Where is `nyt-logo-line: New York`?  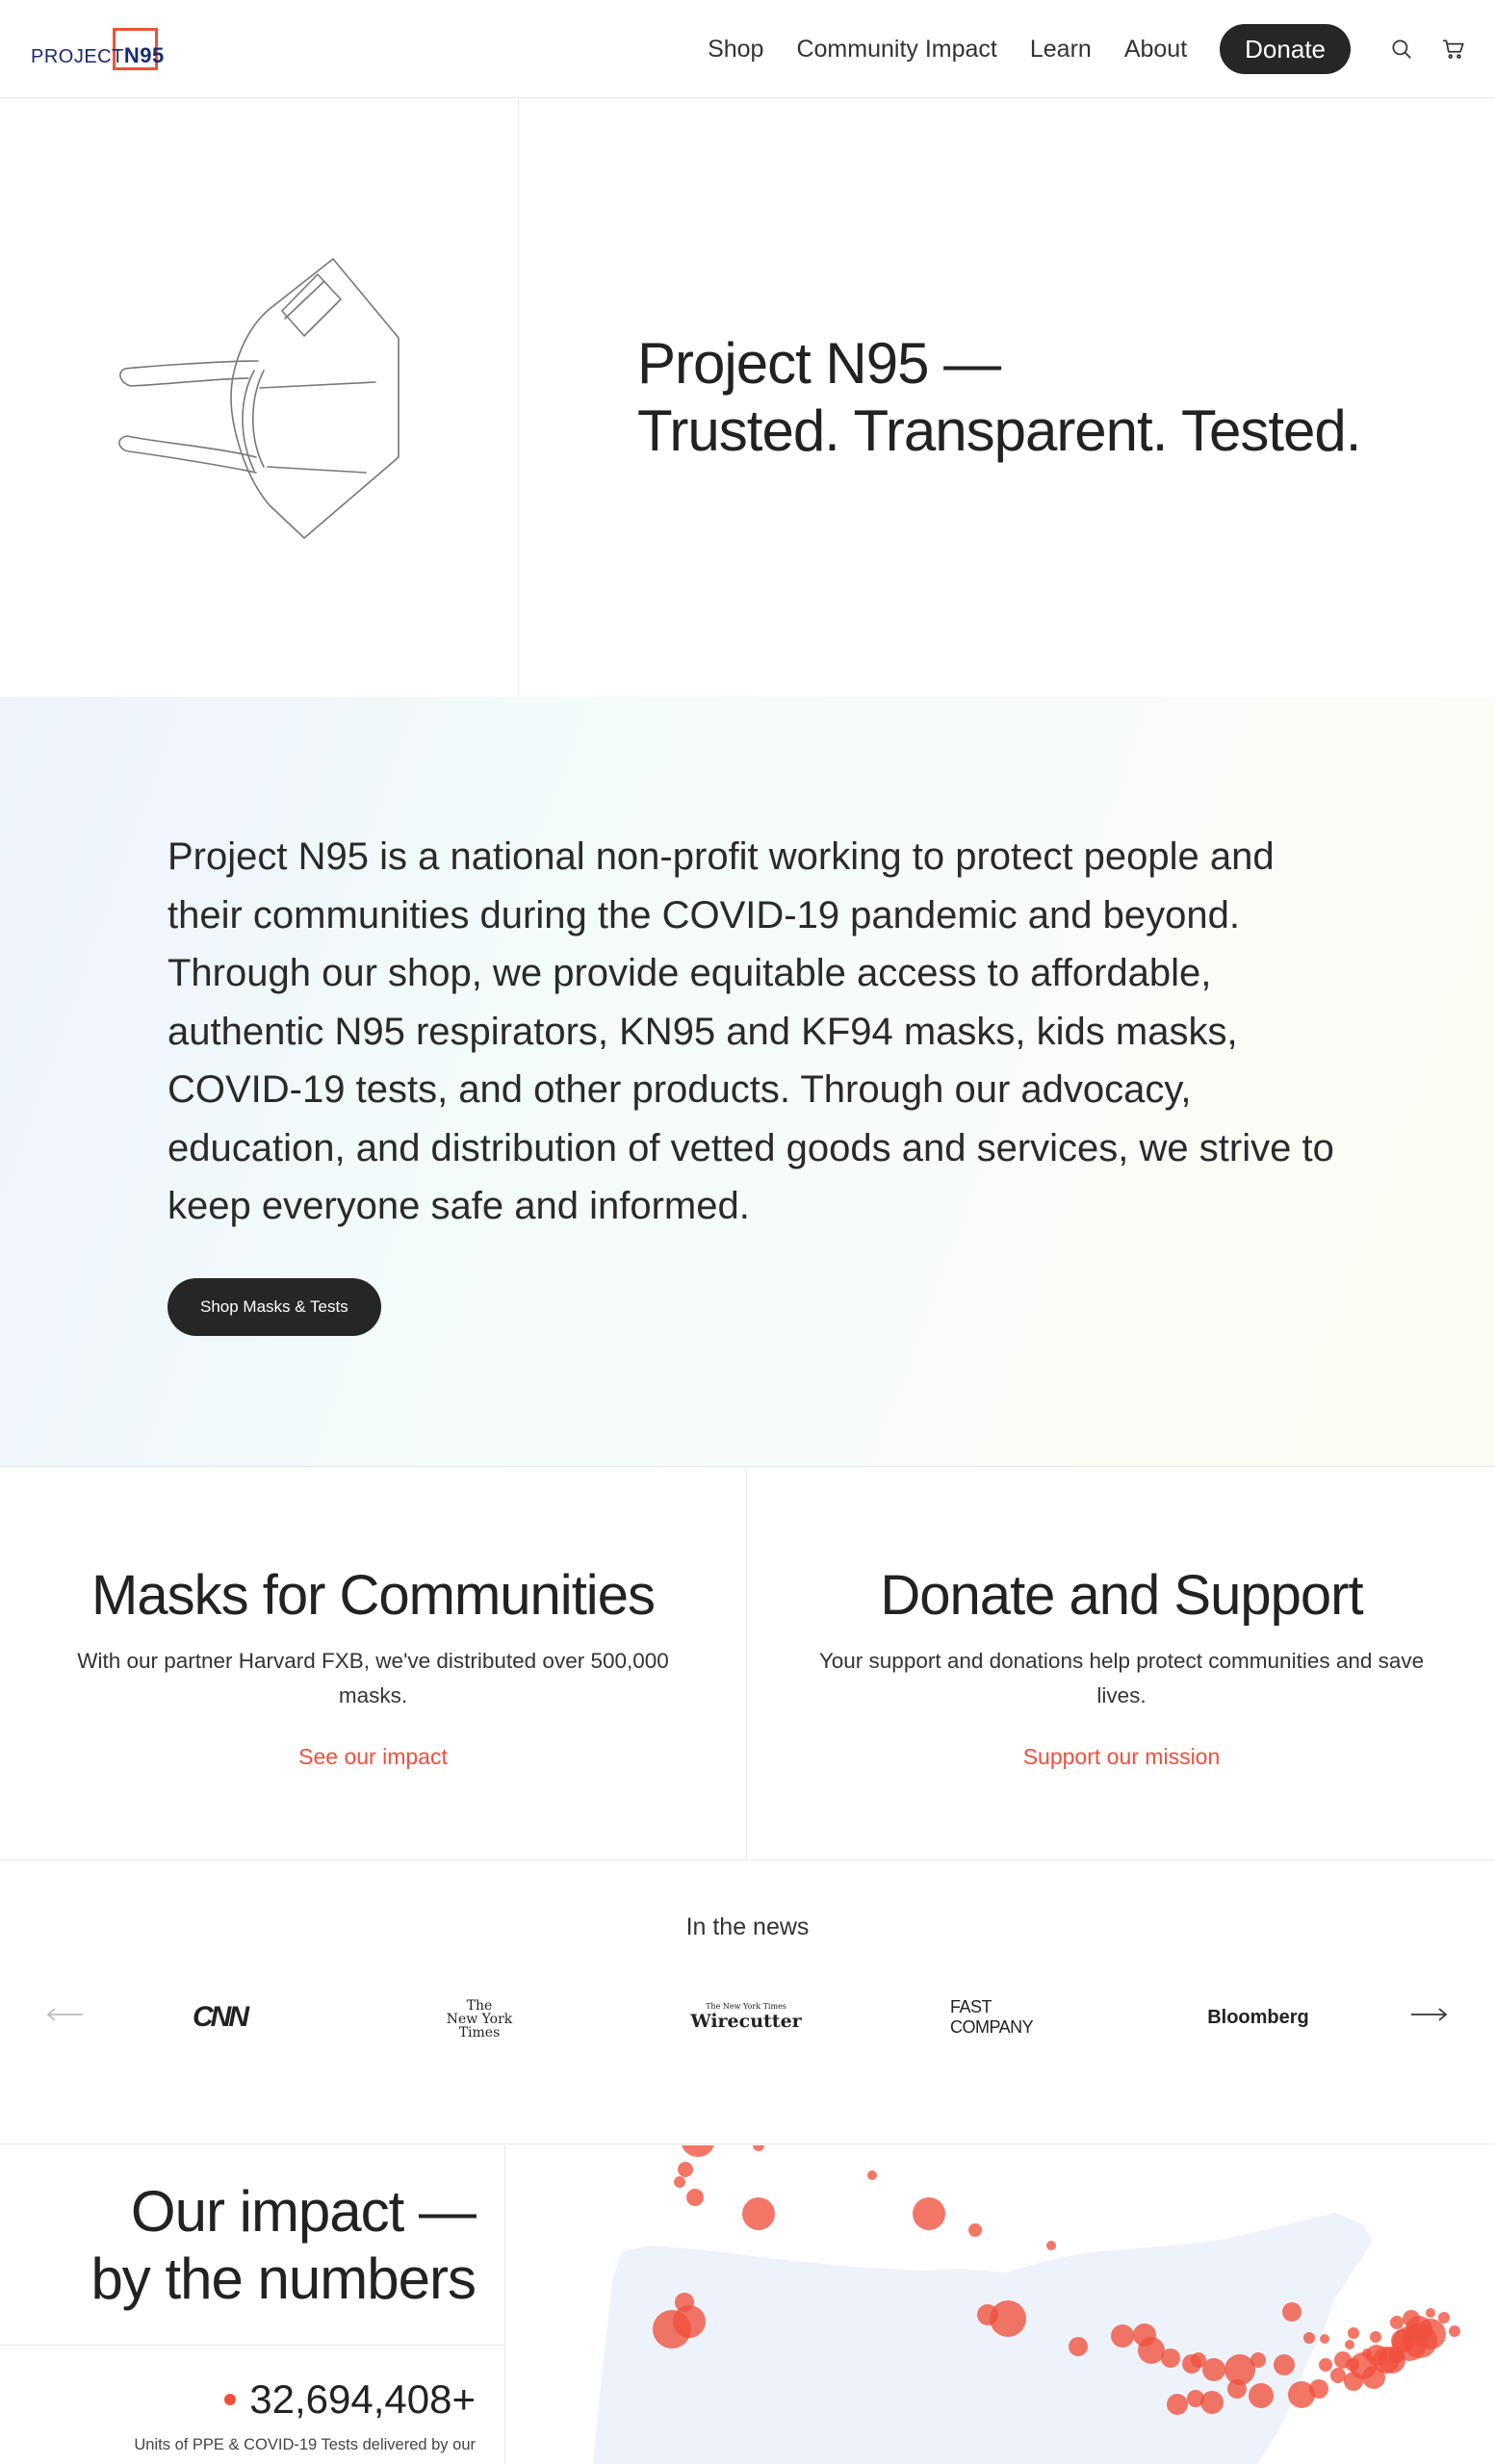
nyt-logo-line: New York is located at coordinates (479, 2019).